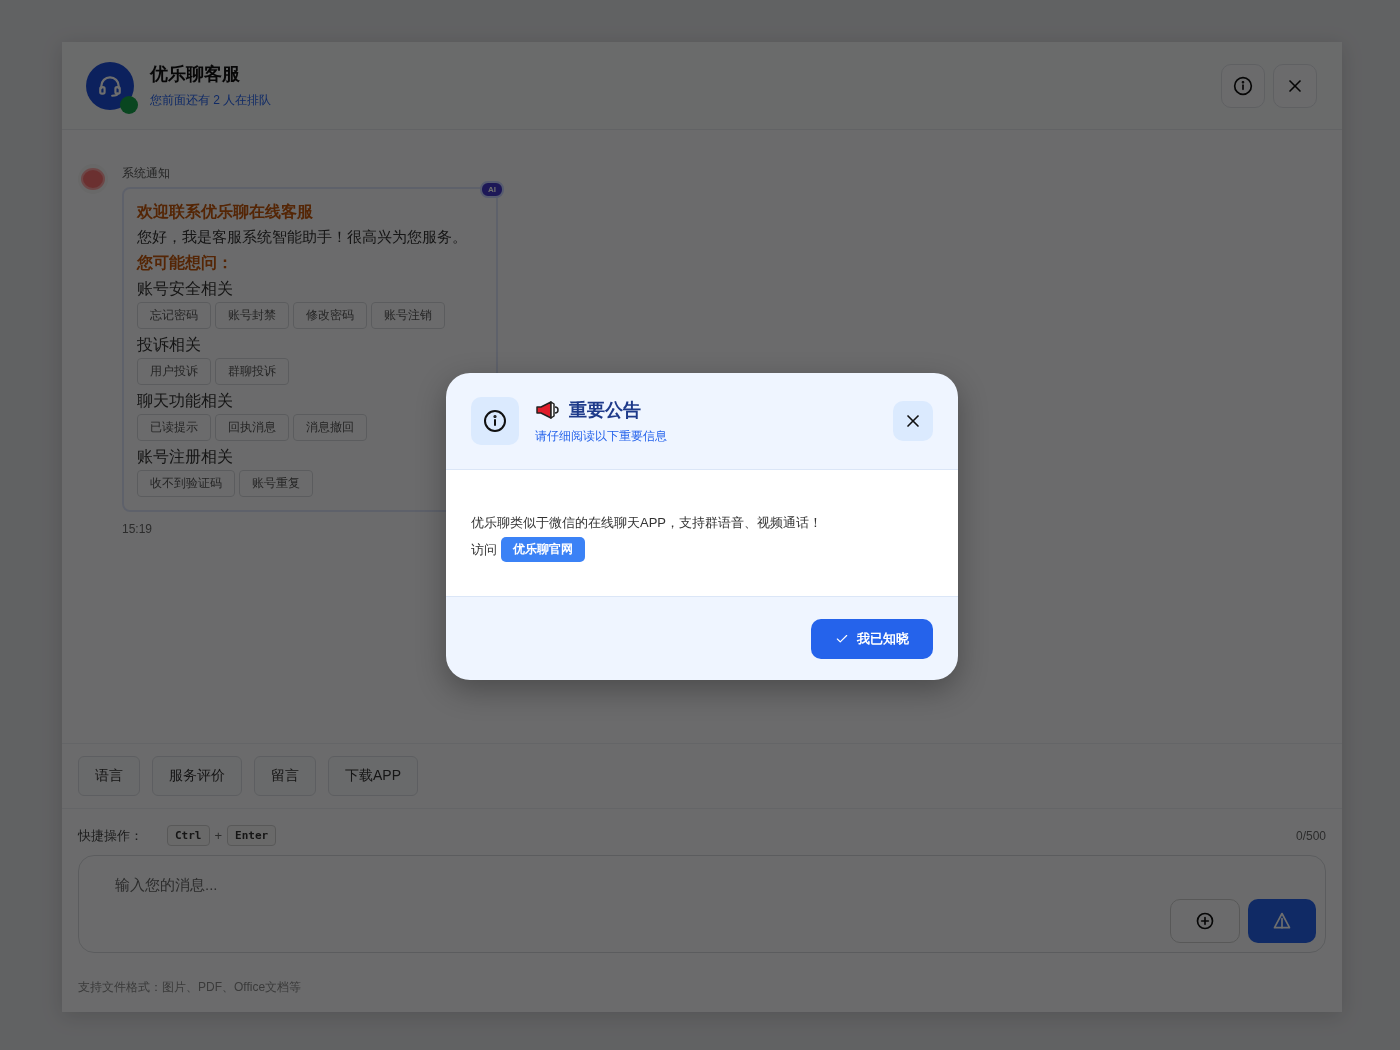 The image size is (1400, 1050). Describe the element at coordinates (252, 835) in the screenshot. I see `keyboard-key: Enter` at that location.